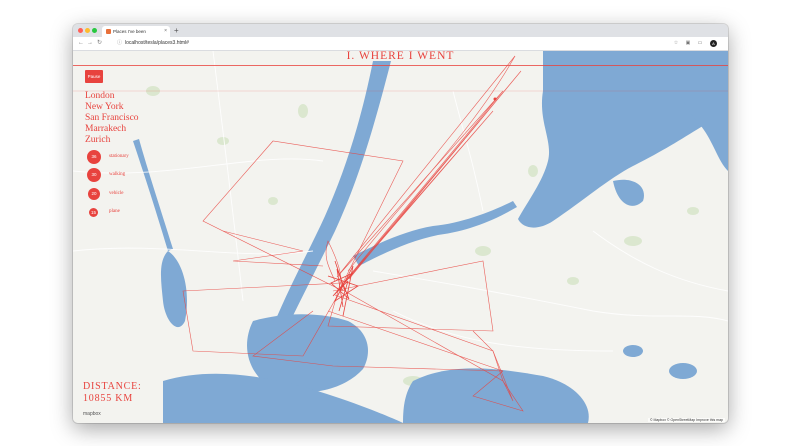  I want to click on tab-places: Places I've been ×, so click(136, 31).